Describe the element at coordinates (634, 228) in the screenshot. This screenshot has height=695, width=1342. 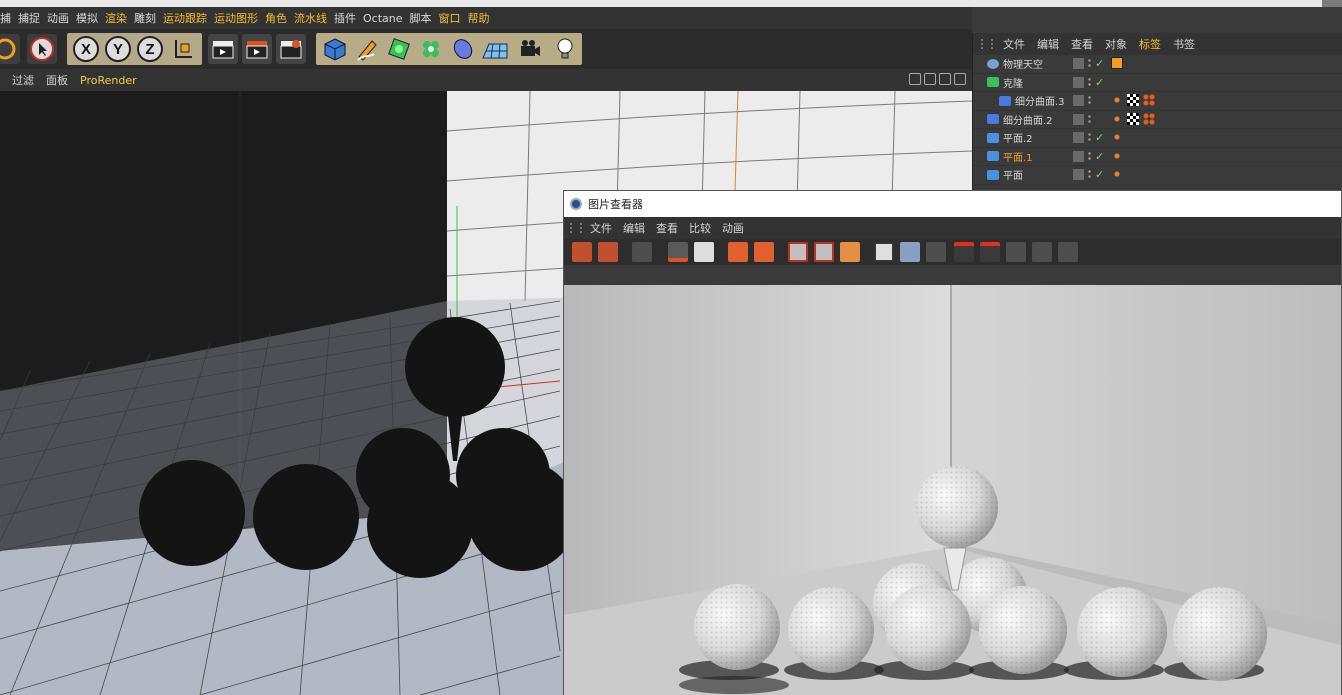
I see `pv-menu-item: 编辑` at that location.